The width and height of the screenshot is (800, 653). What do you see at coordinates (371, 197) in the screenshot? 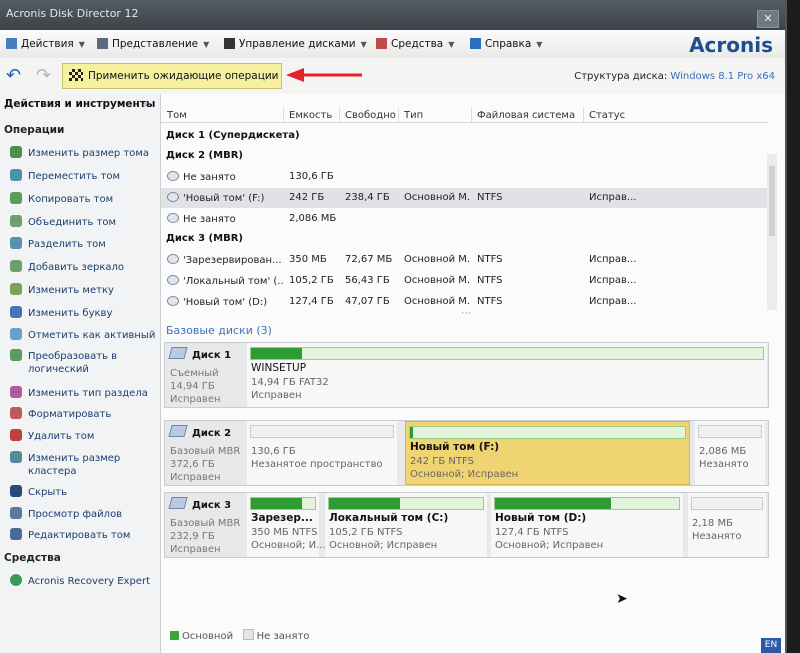
I see `table-cell: 238,4 ГБ` at bounding box center [371, 197].